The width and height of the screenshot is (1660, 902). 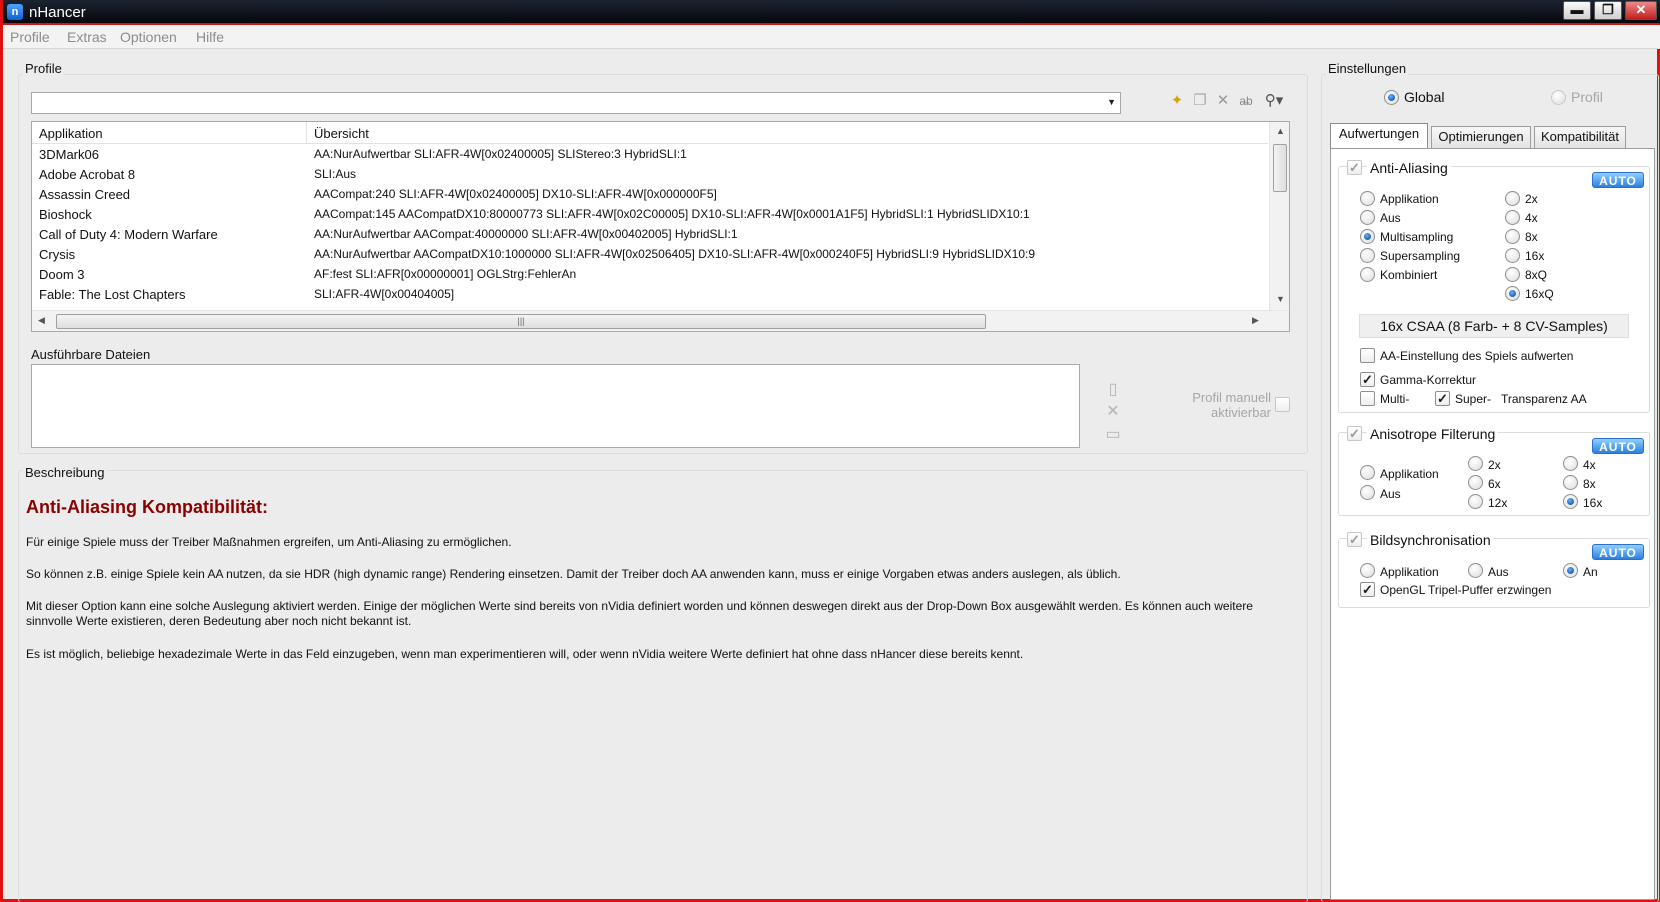 I want to click on folder-icon: ▭, so click(x=1113, y=434).